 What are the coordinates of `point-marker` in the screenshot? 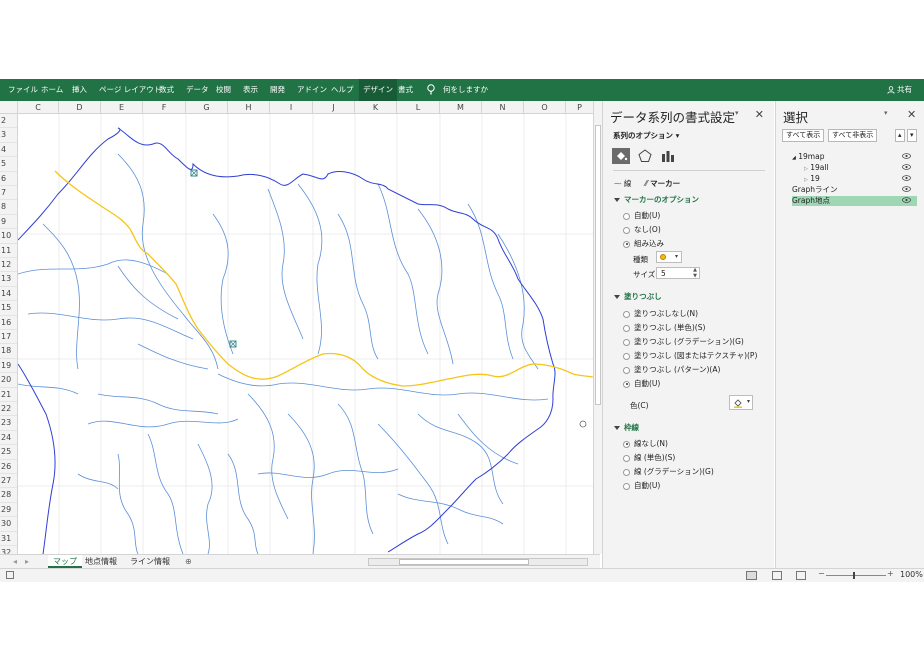 It's located at (233, 344).